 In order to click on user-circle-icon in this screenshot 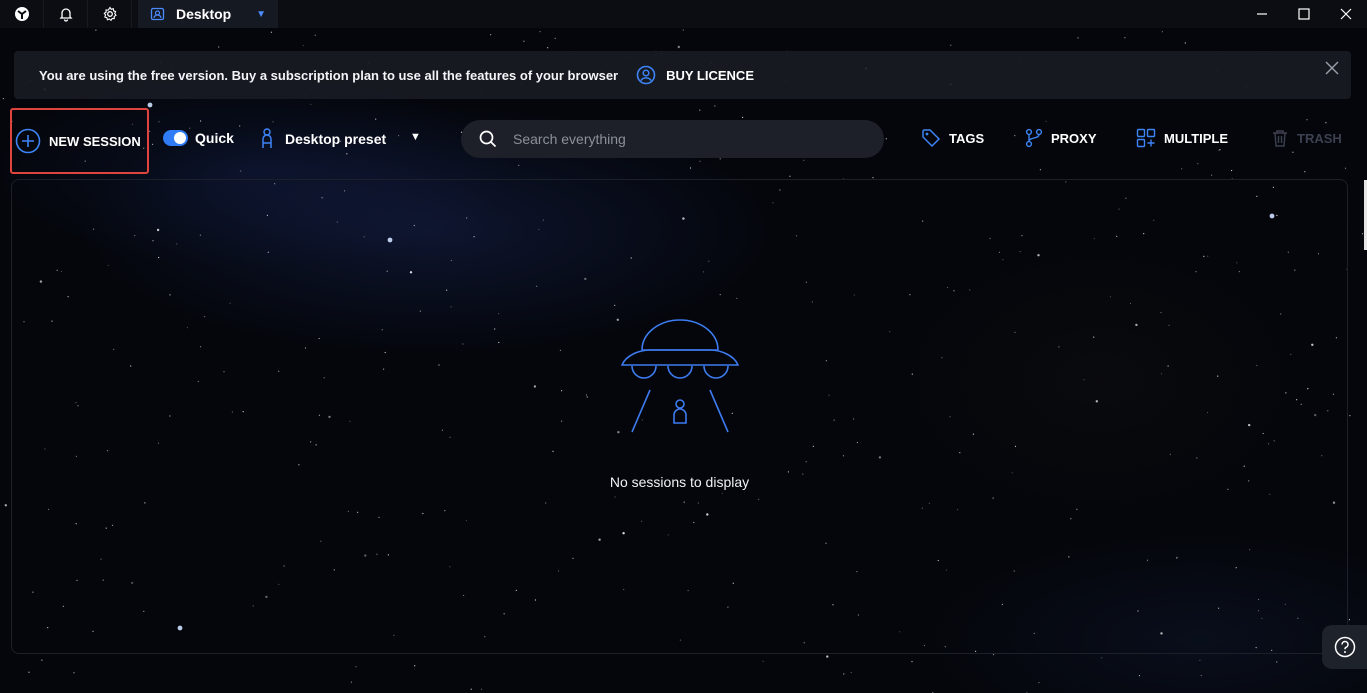, I will do `click(646, 75)`.